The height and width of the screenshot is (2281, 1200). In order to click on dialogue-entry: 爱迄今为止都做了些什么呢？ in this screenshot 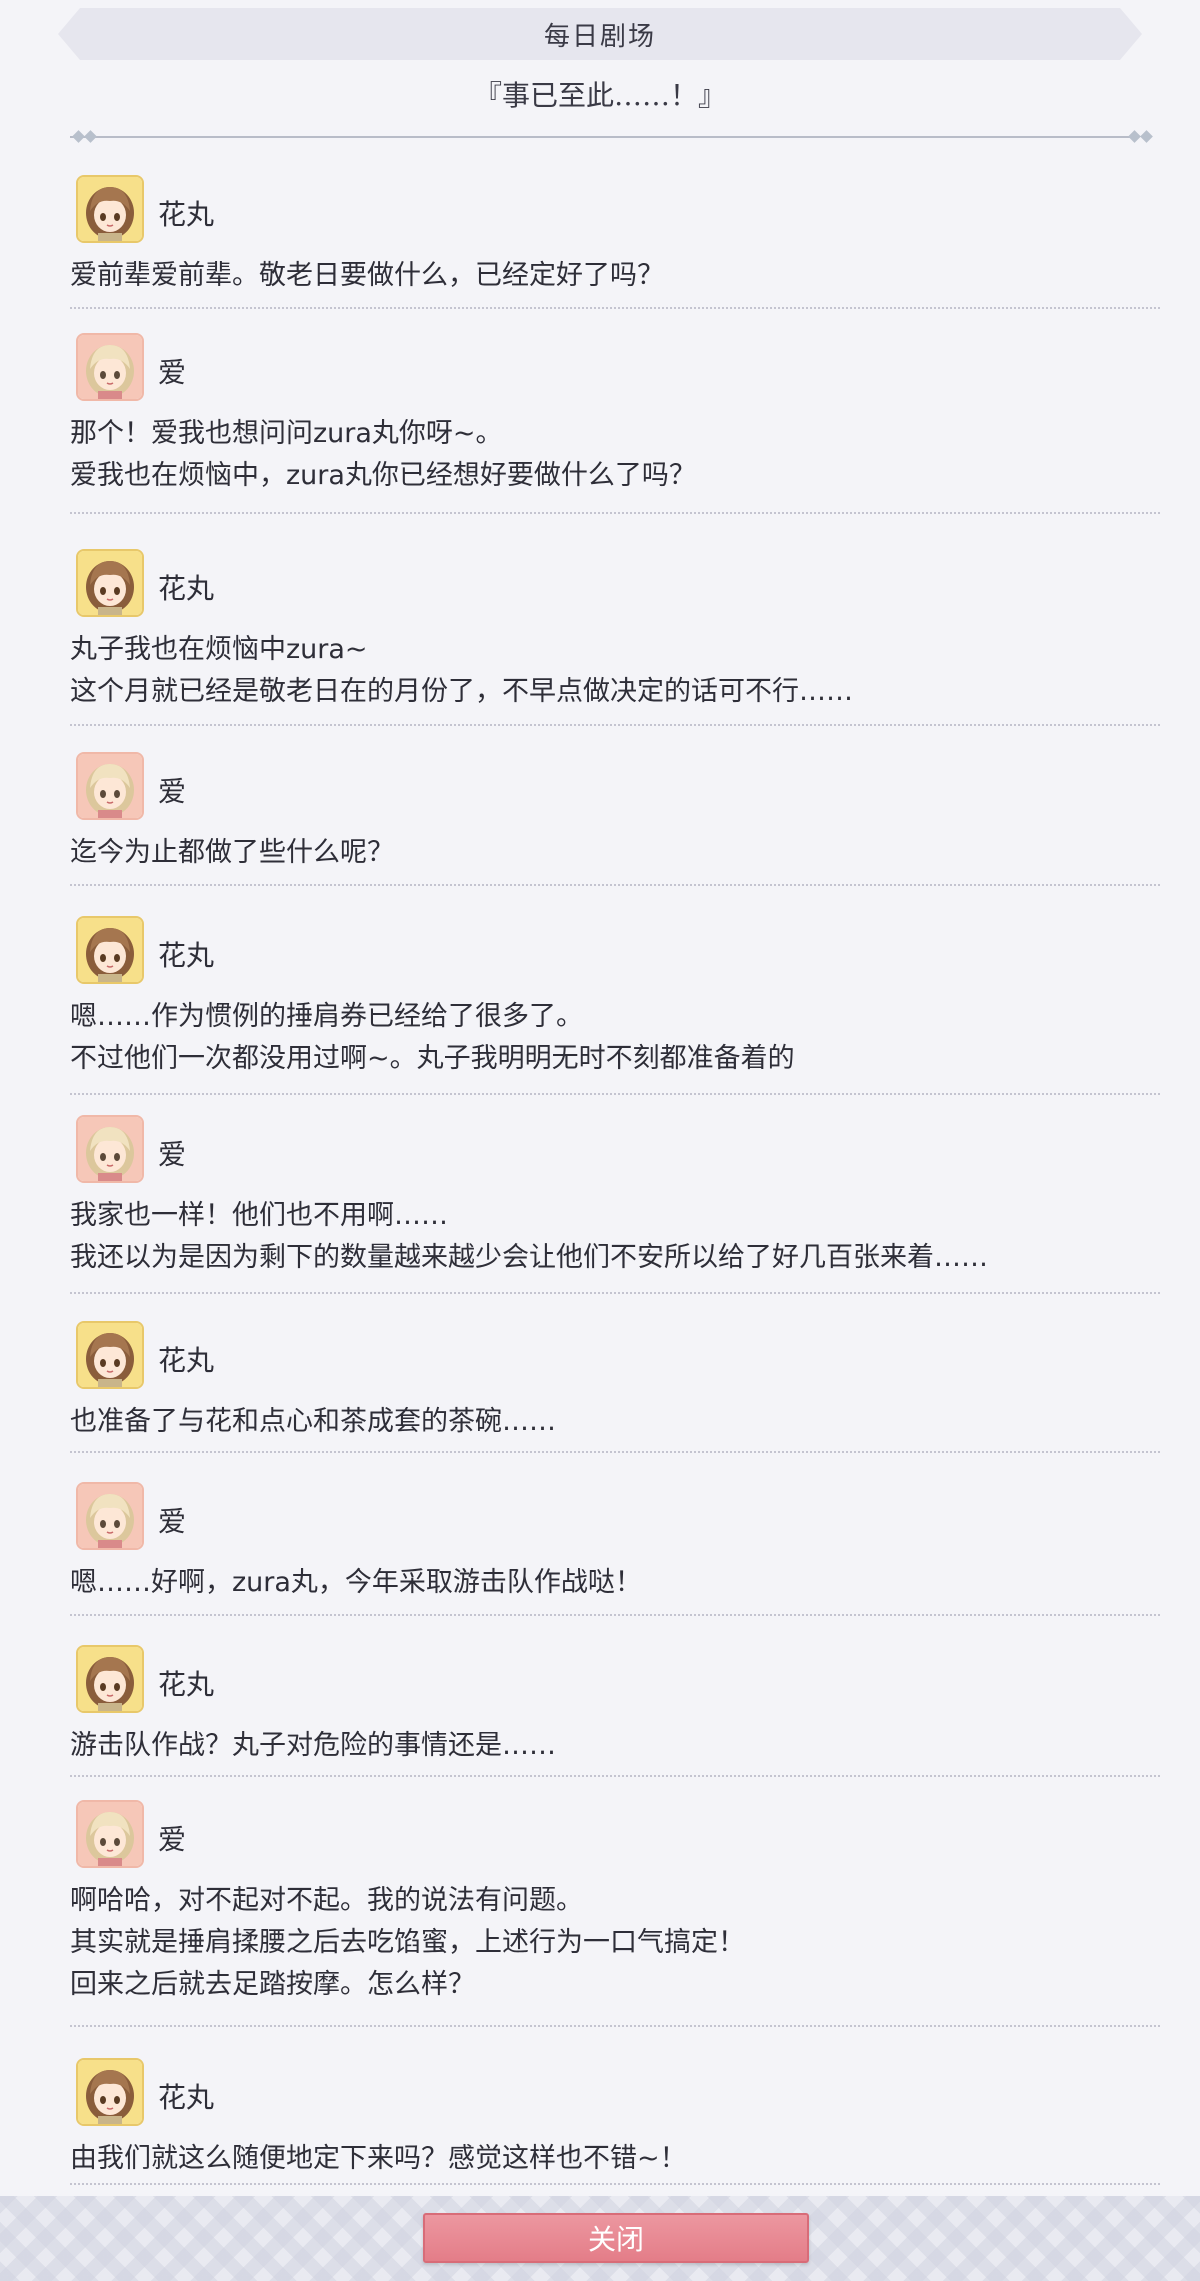, I will do `click(615, 813)`.